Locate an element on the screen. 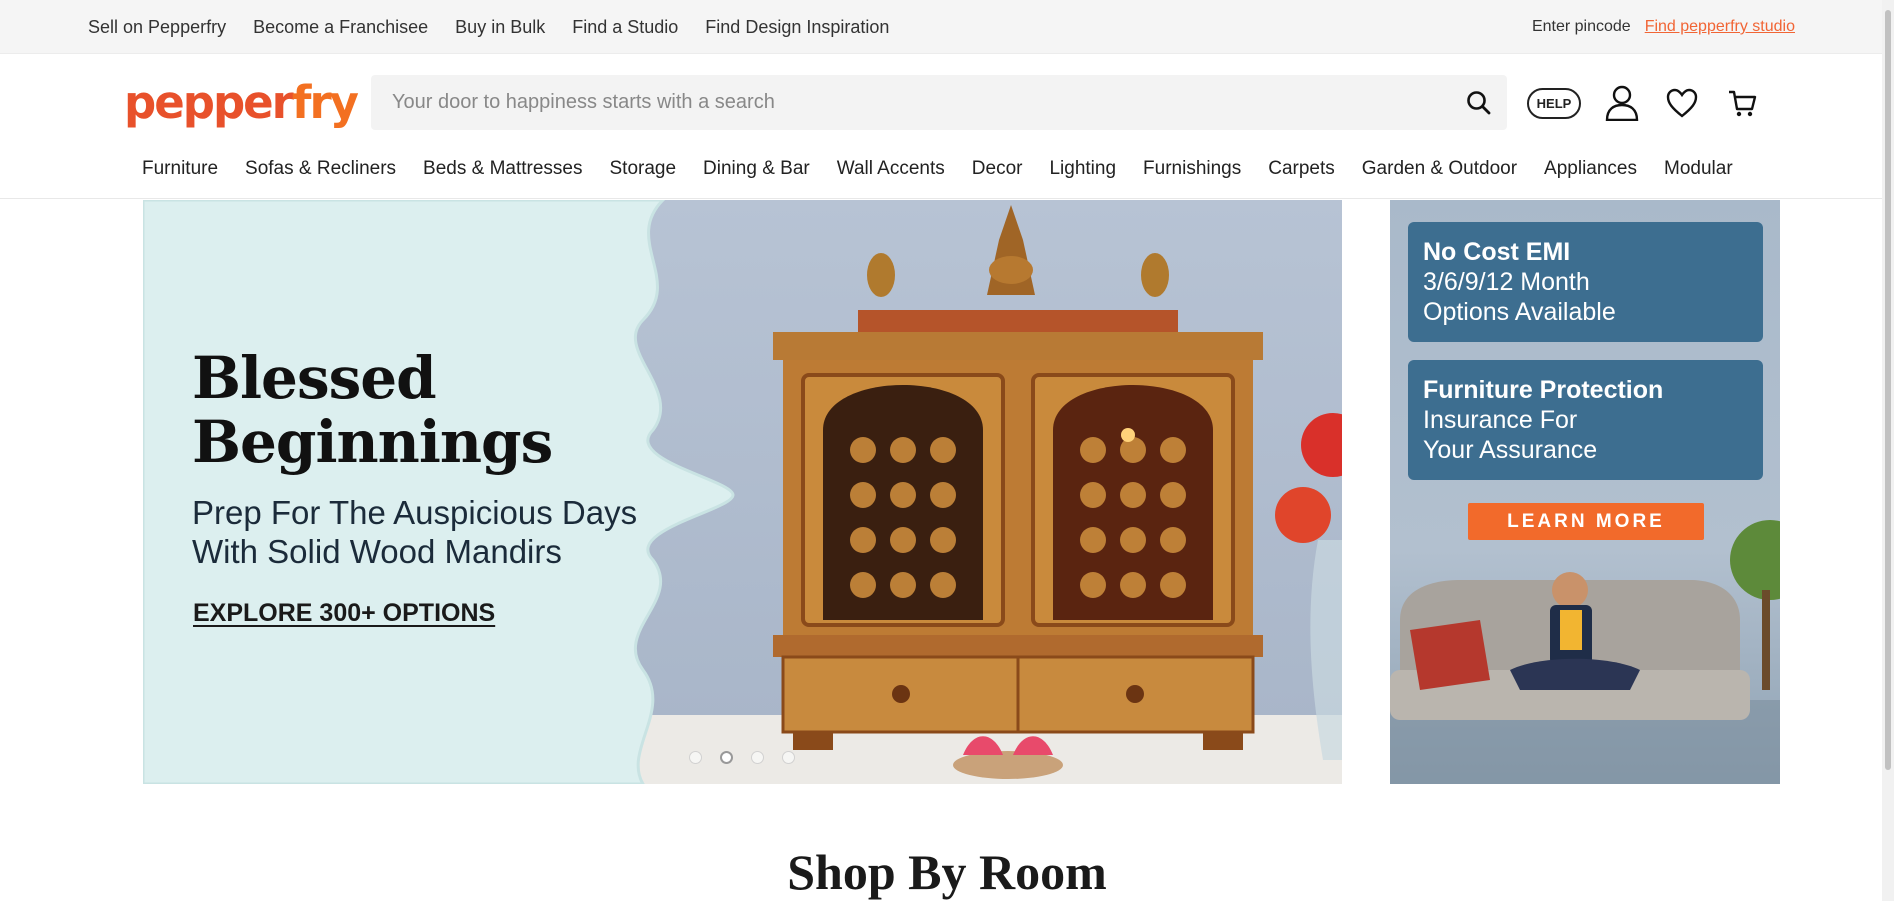  scrollbar-thumb is located at coordinates (1888, 390).